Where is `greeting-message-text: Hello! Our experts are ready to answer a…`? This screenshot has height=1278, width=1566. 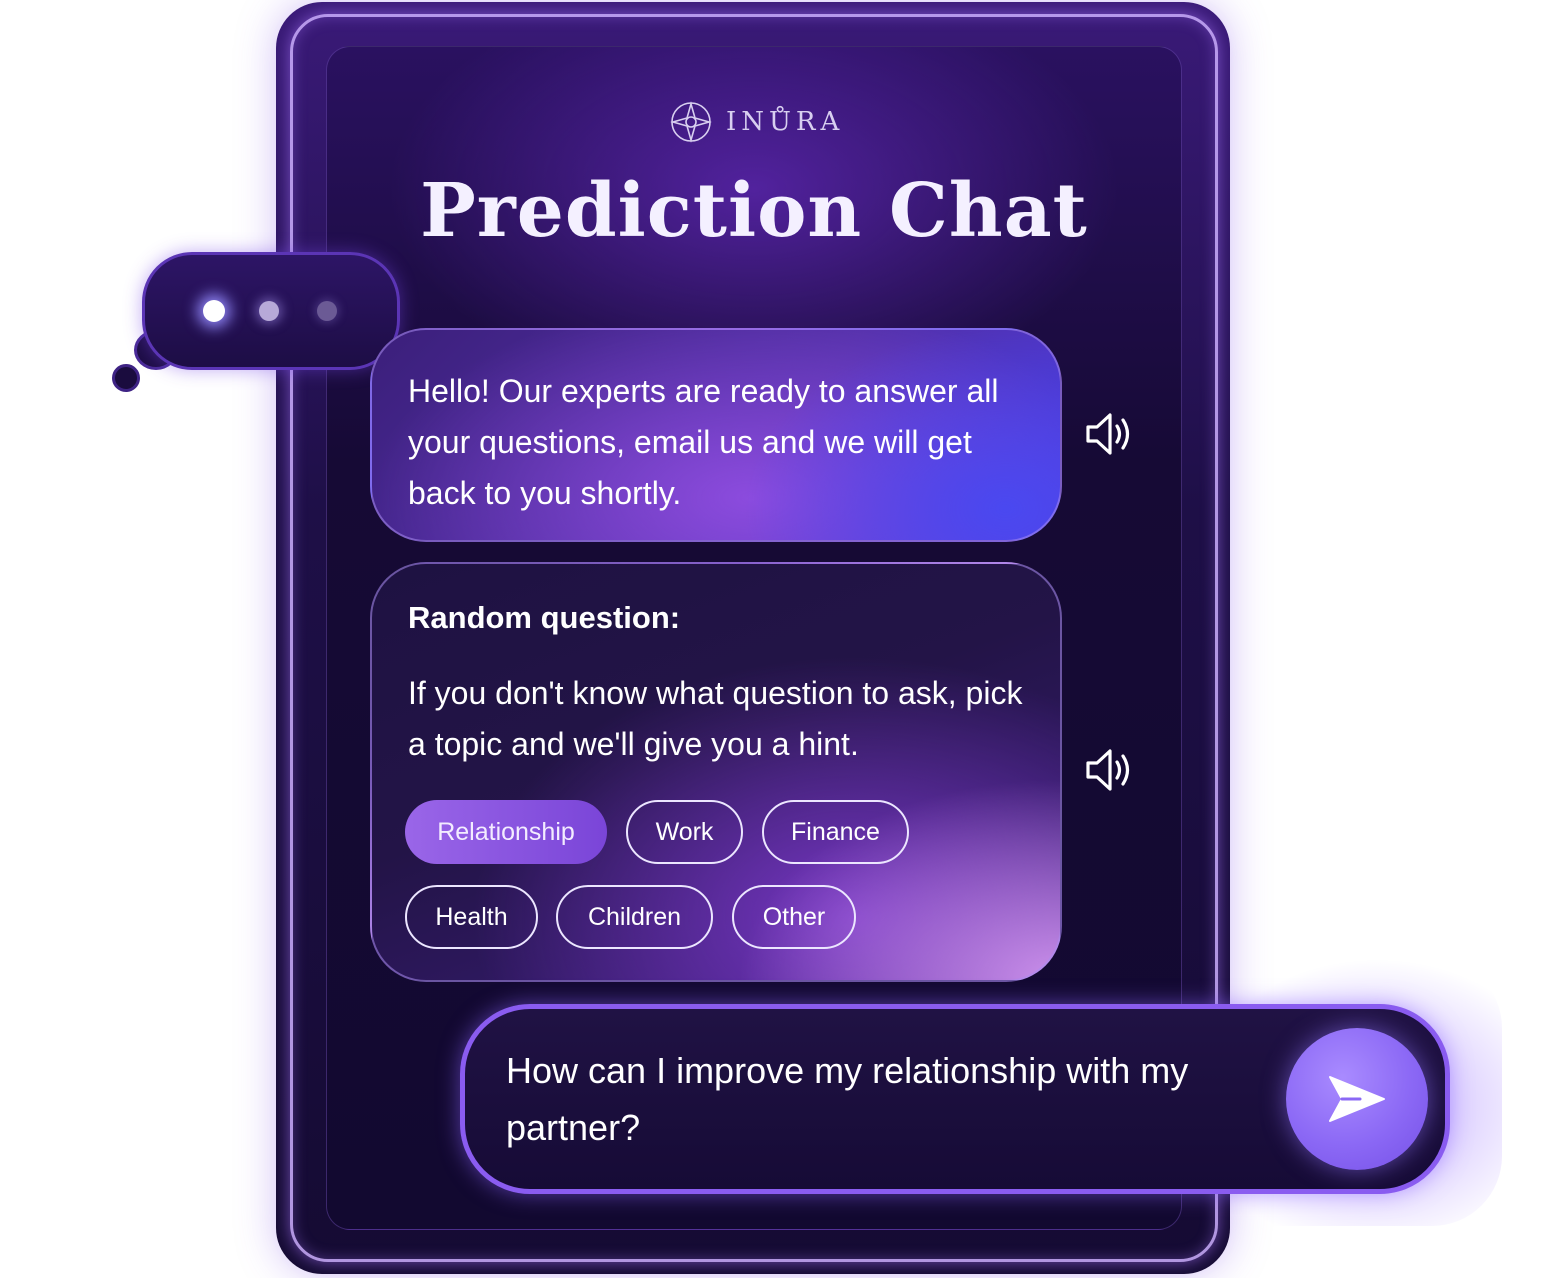
greeting-message-text: Hello! Our experts are ready to answer a… is located at coordinates (703, 442).